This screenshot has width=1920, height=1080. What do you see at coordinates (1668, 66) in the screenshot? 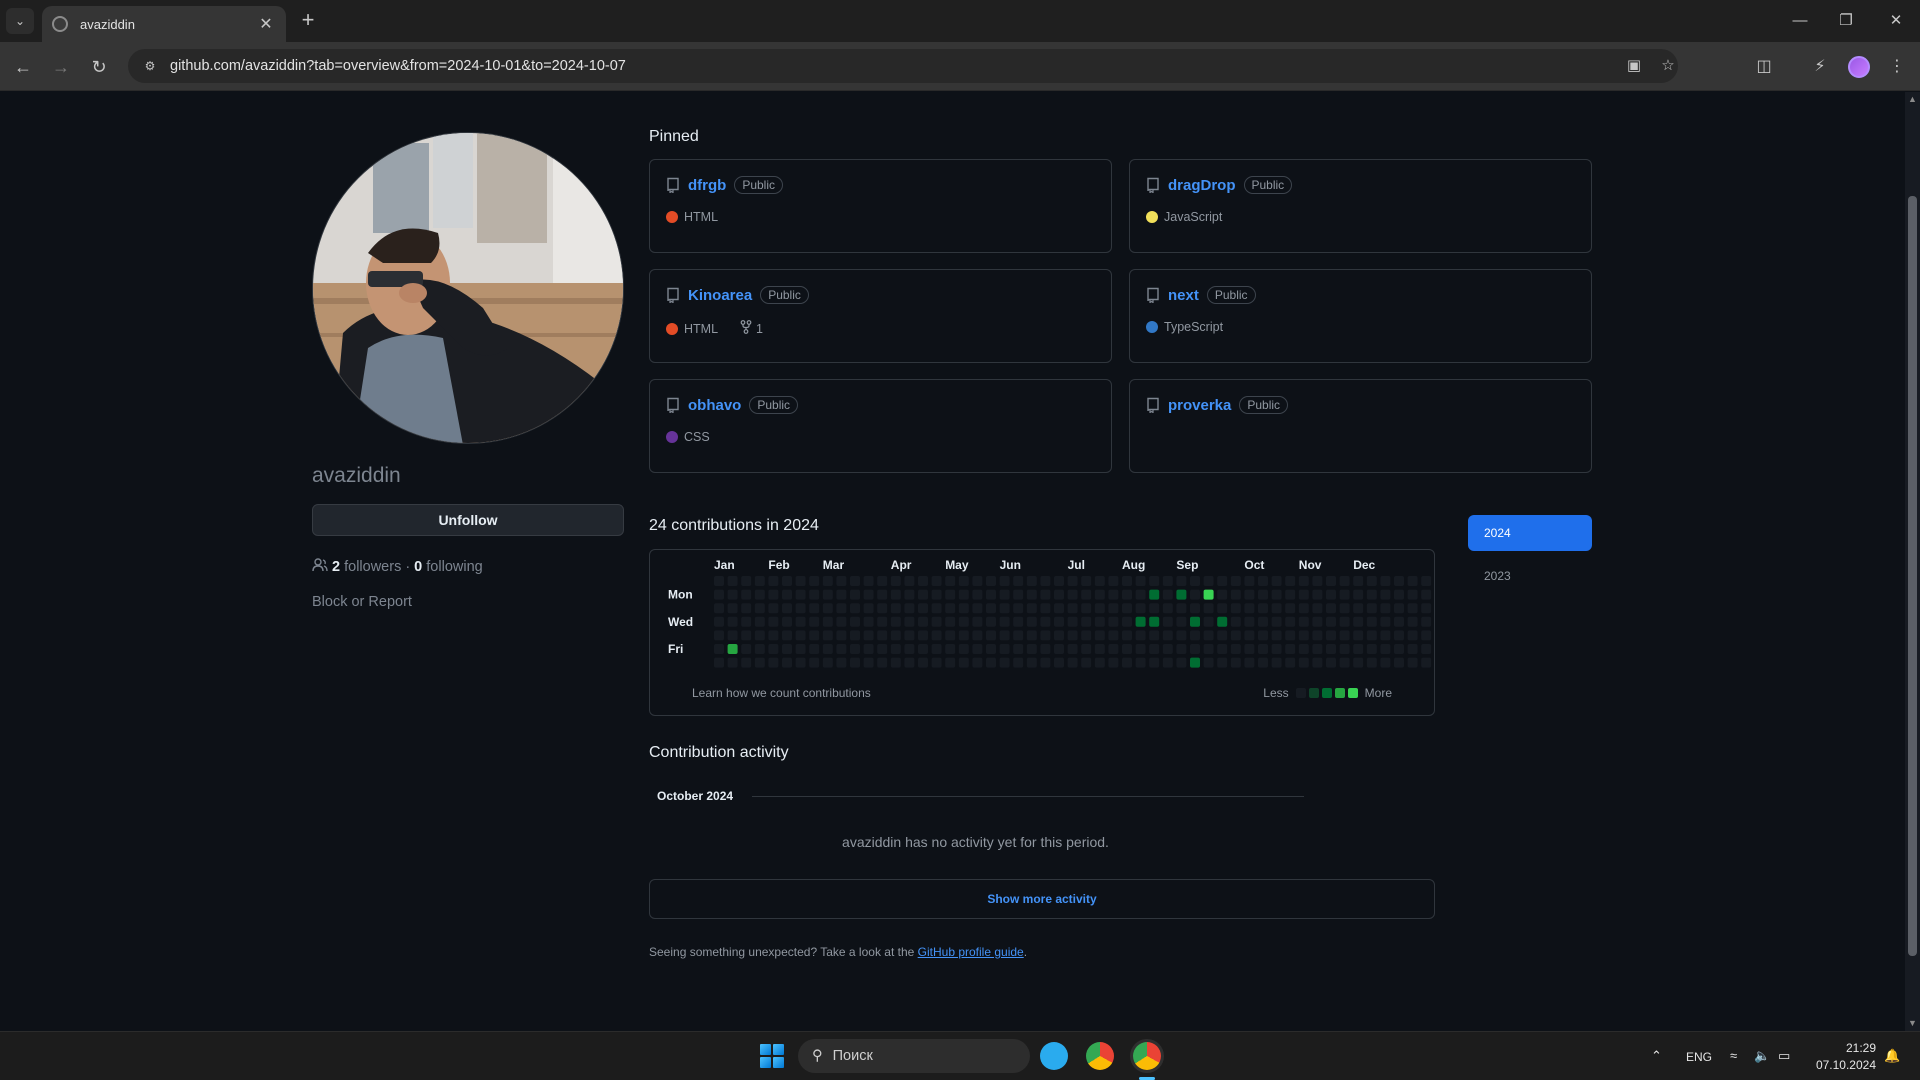
I see `bookmark-star-icon: ☆` at bounding box center [1668, 66].